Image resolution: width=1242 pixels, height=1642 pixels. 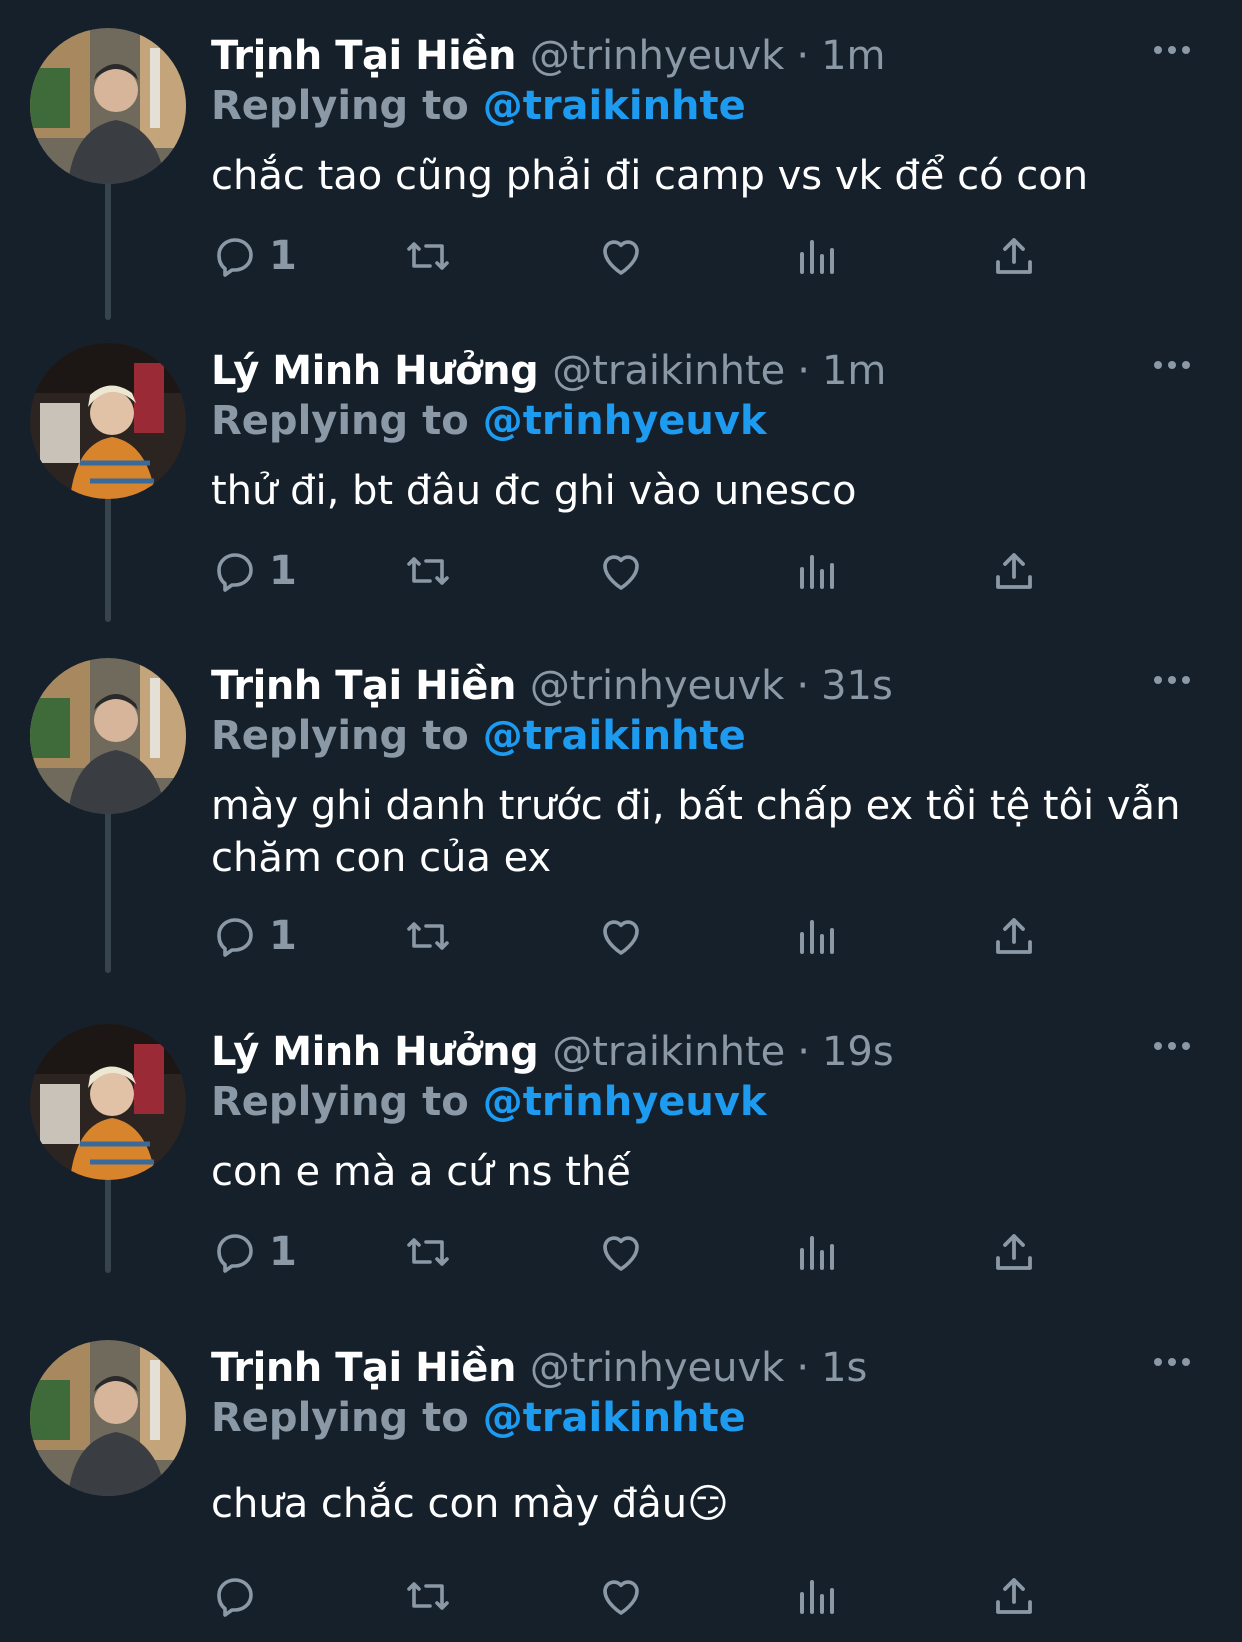 I want to click on tweet-header: Lý Minh Hưởng @traikinhte · 1m, so click(x=548, y=374).